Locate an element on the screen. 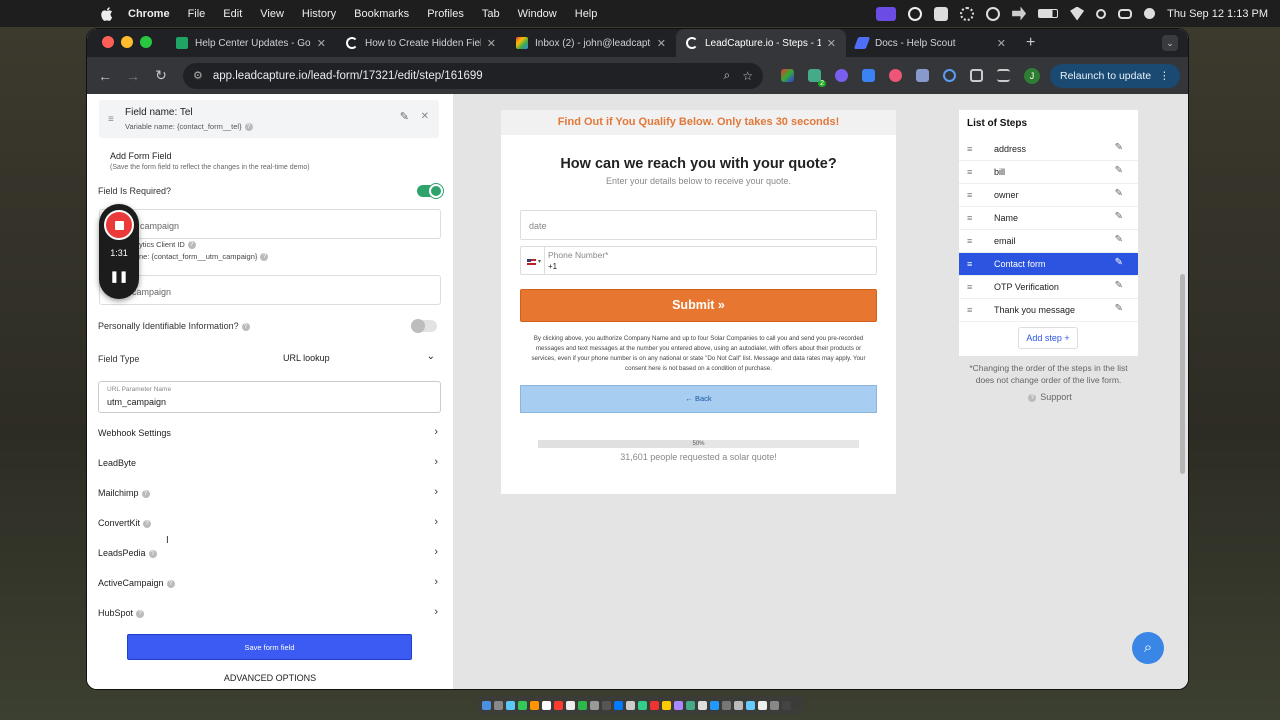 Image resolution: width=1280 pixels, height=720 pixels. more-vert-icon: ⋮ is located at coordinates (1164, 76).